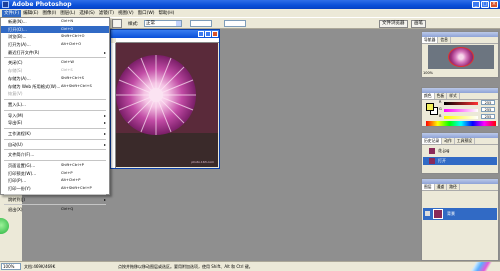 The height and width of the screenshot is (271, 500). Describe the element at coordinates (494, 4) in the screenshot. I see `close-icon: ×` at that location.